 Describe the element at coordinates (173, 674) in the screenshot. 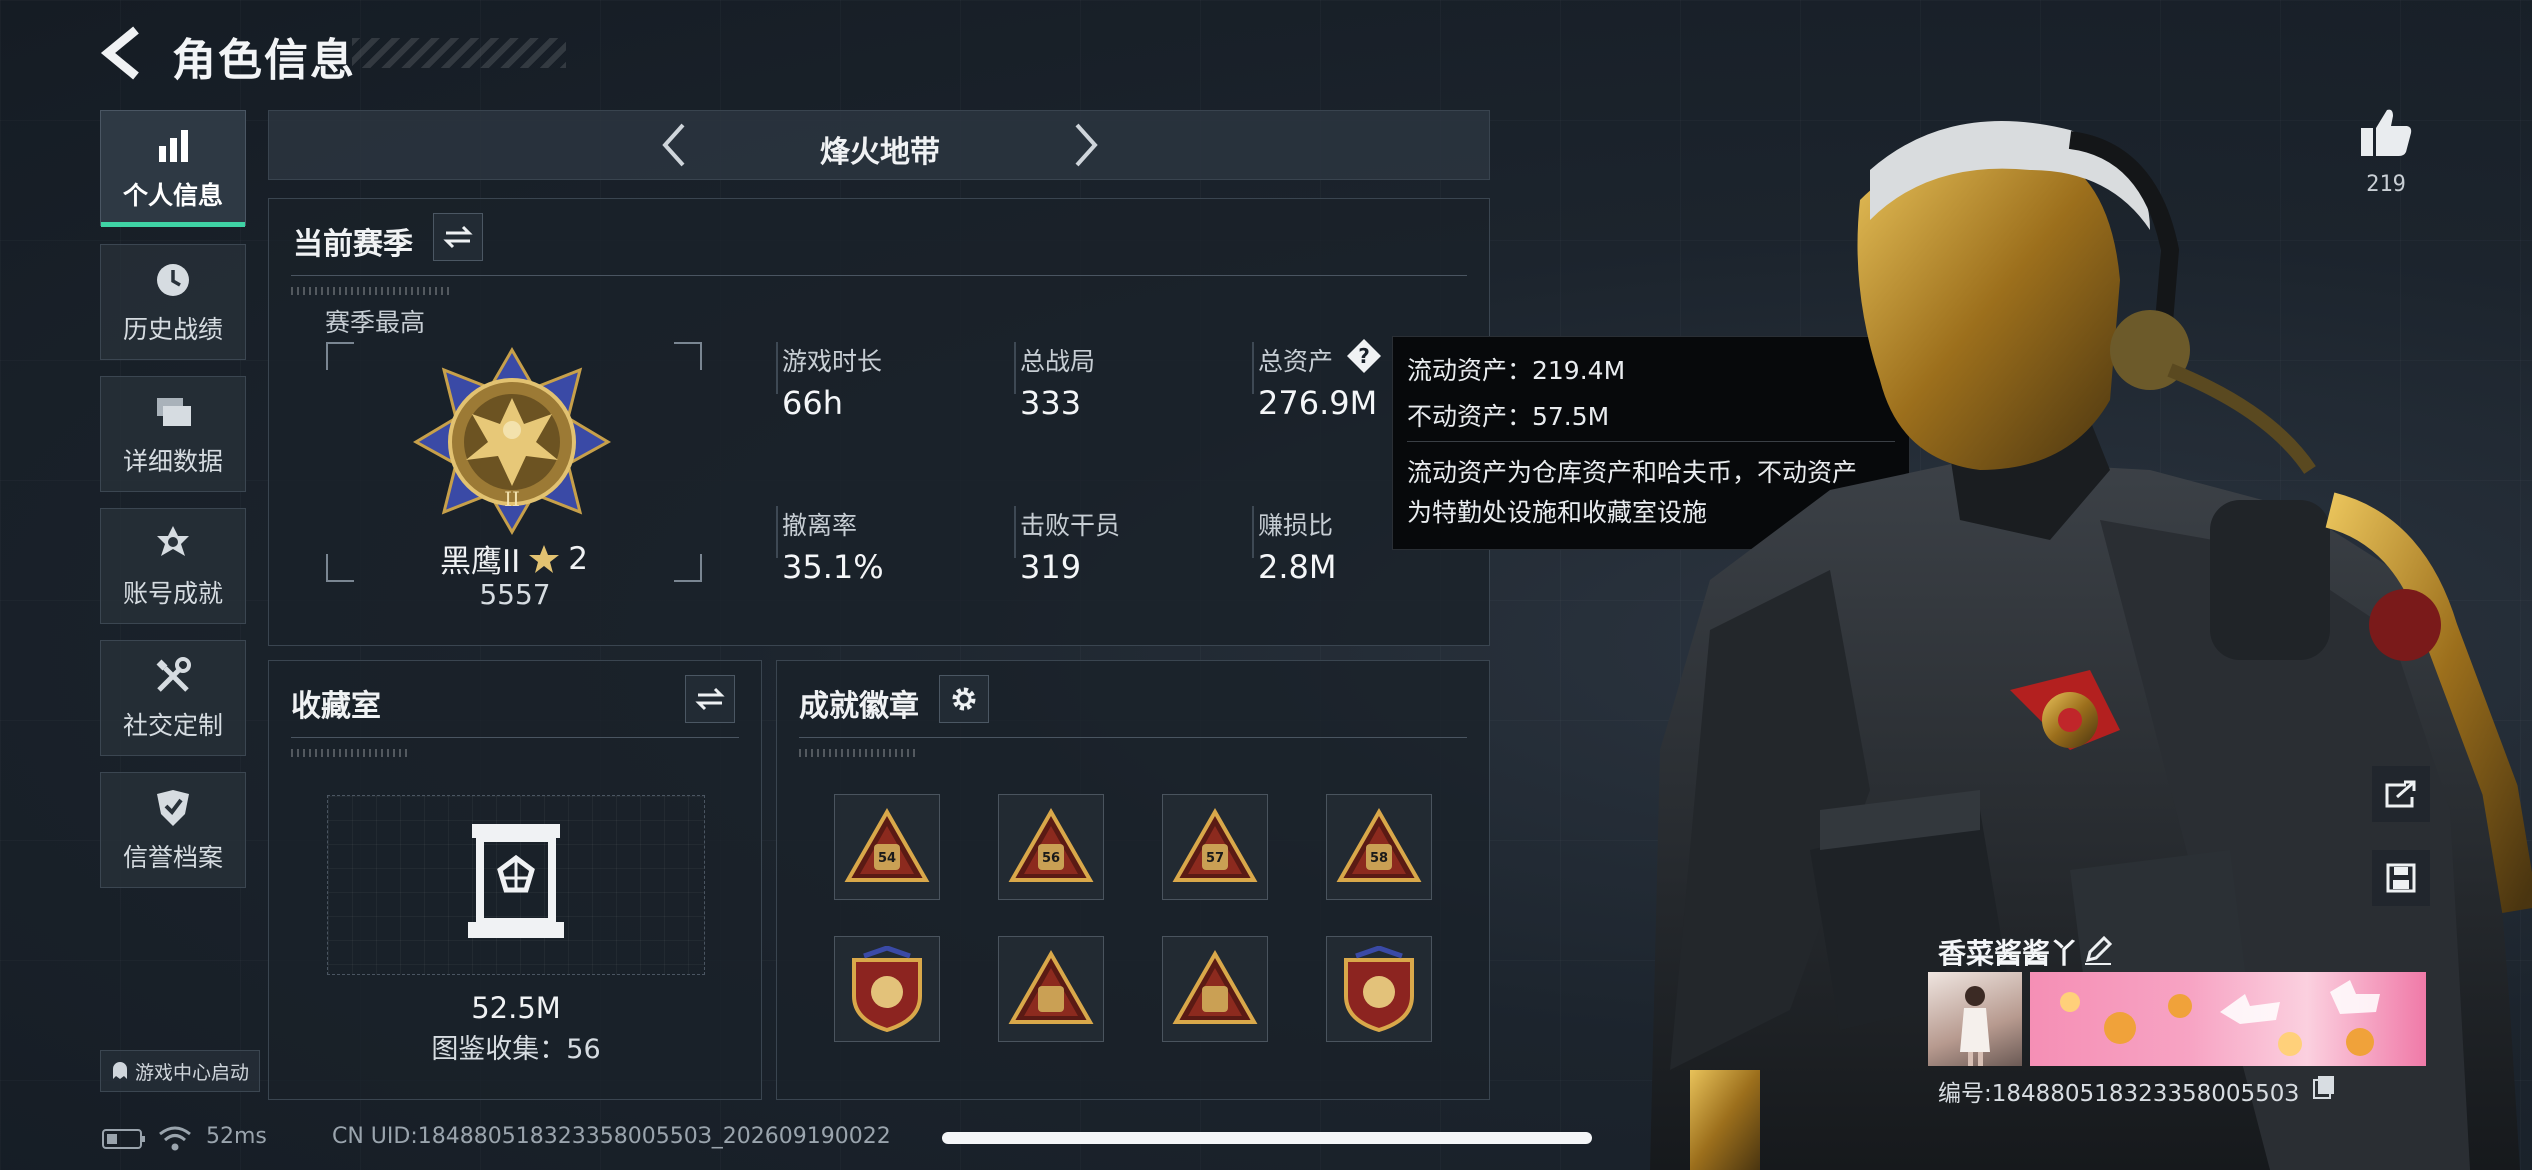

I see `tools-icon` at that location.